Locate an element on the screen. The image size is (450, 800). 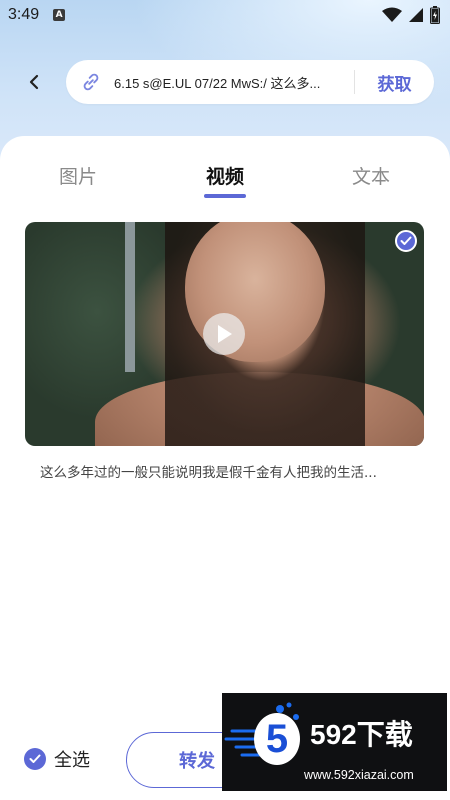
play-button is located at coordinates (224, 334).